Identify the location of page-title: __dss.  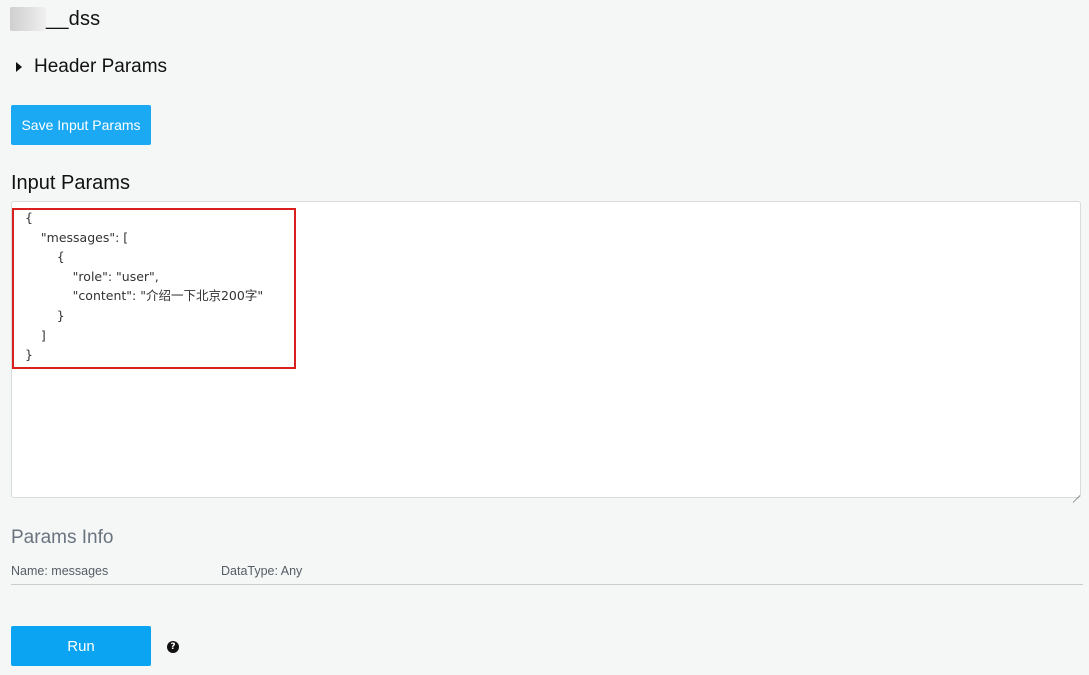
(55, 19).